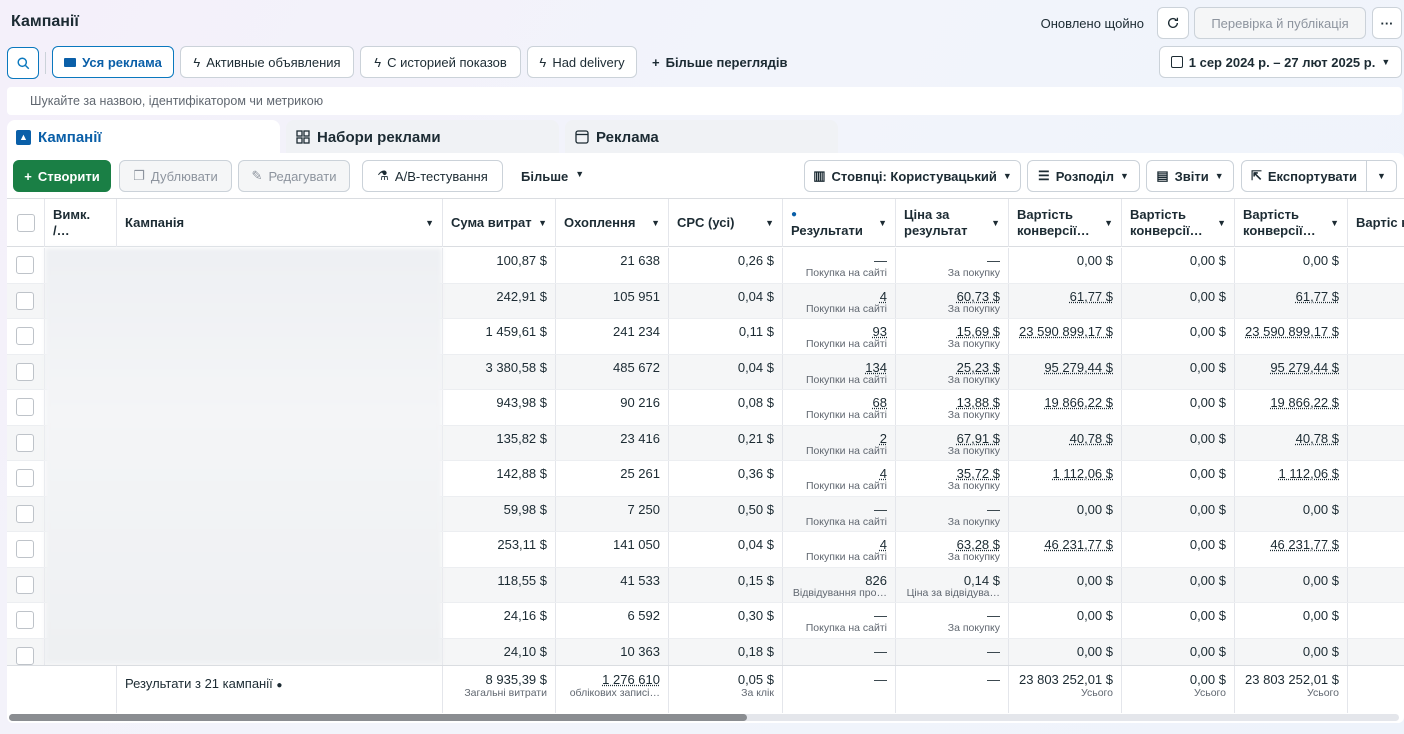  I want to click on create-button: + Створити, so click(62, 176).